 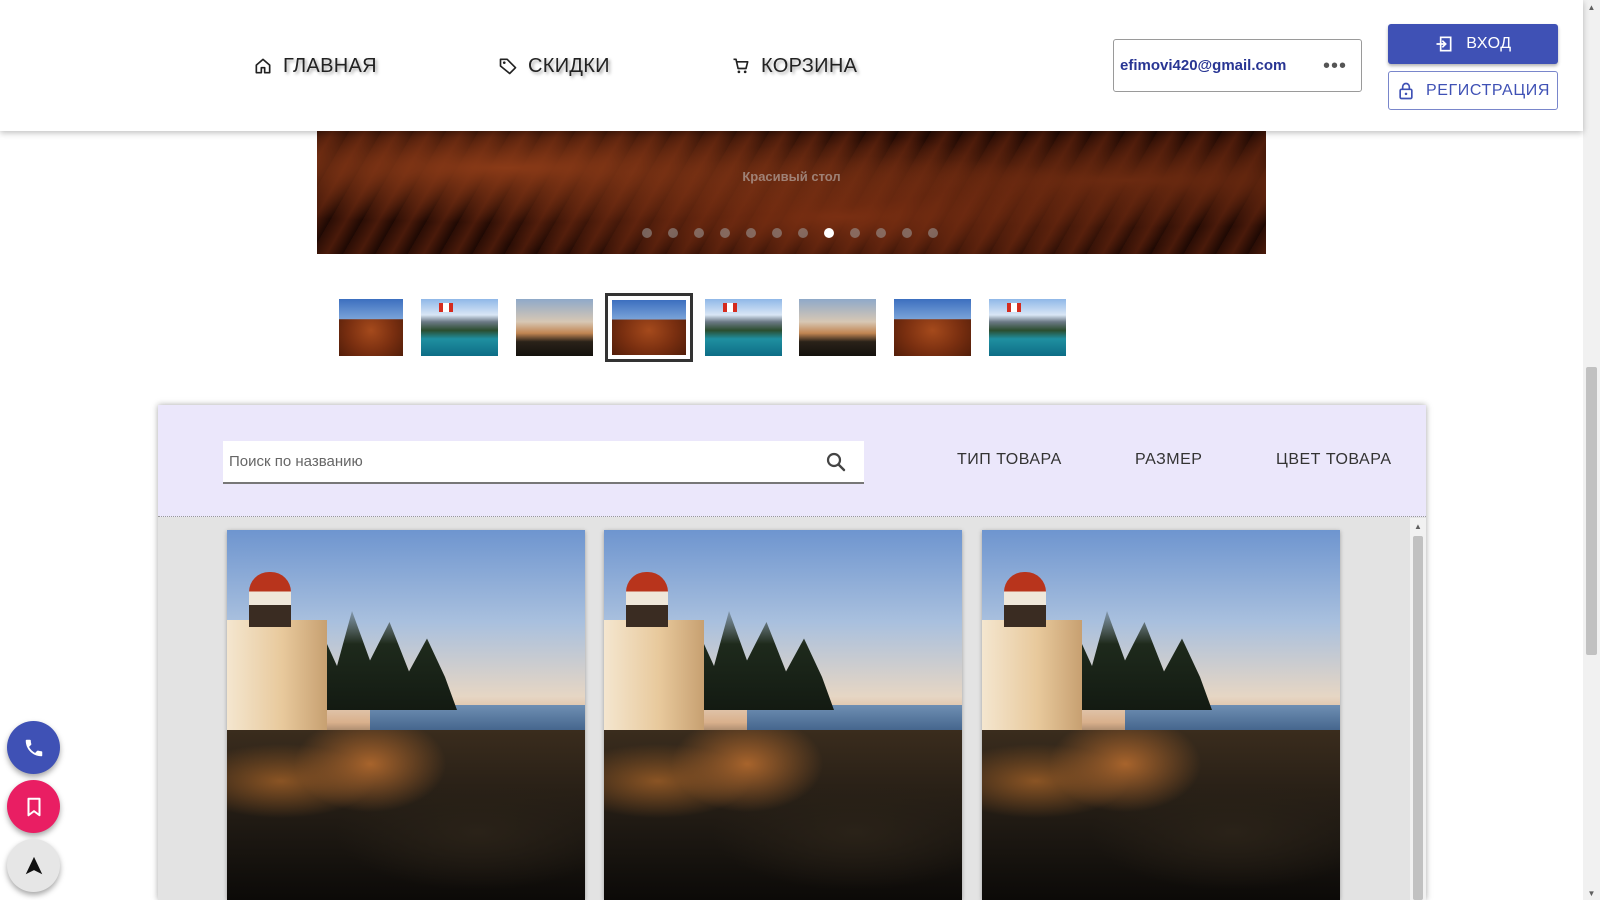 What do you see at coordinates (791, 176) in the screenshot?
I see `hero-caption: Красивый стол` at bounding box center [791, 176].